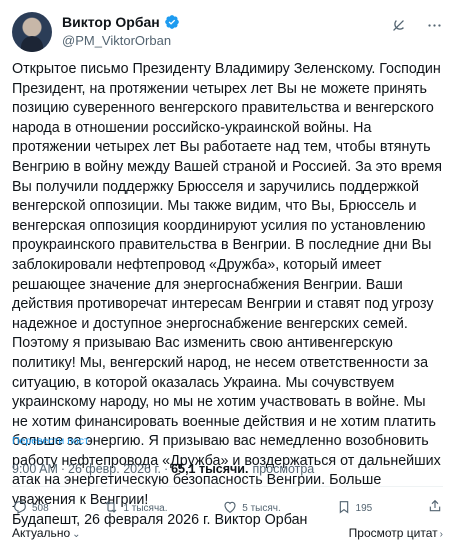  Describe the element at coordinates (111, 22) in the screenshot. I see `author-name: Виктор Орбан` at that location.